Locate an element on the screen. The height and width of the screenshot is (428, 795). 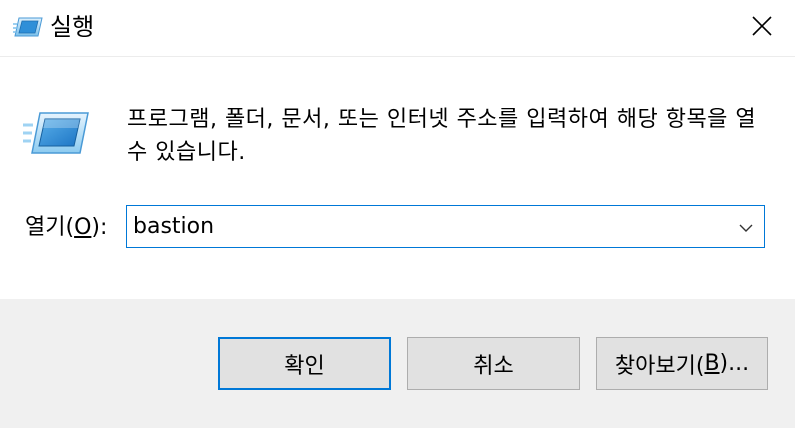
open-input is located at coordinates (428, 226).